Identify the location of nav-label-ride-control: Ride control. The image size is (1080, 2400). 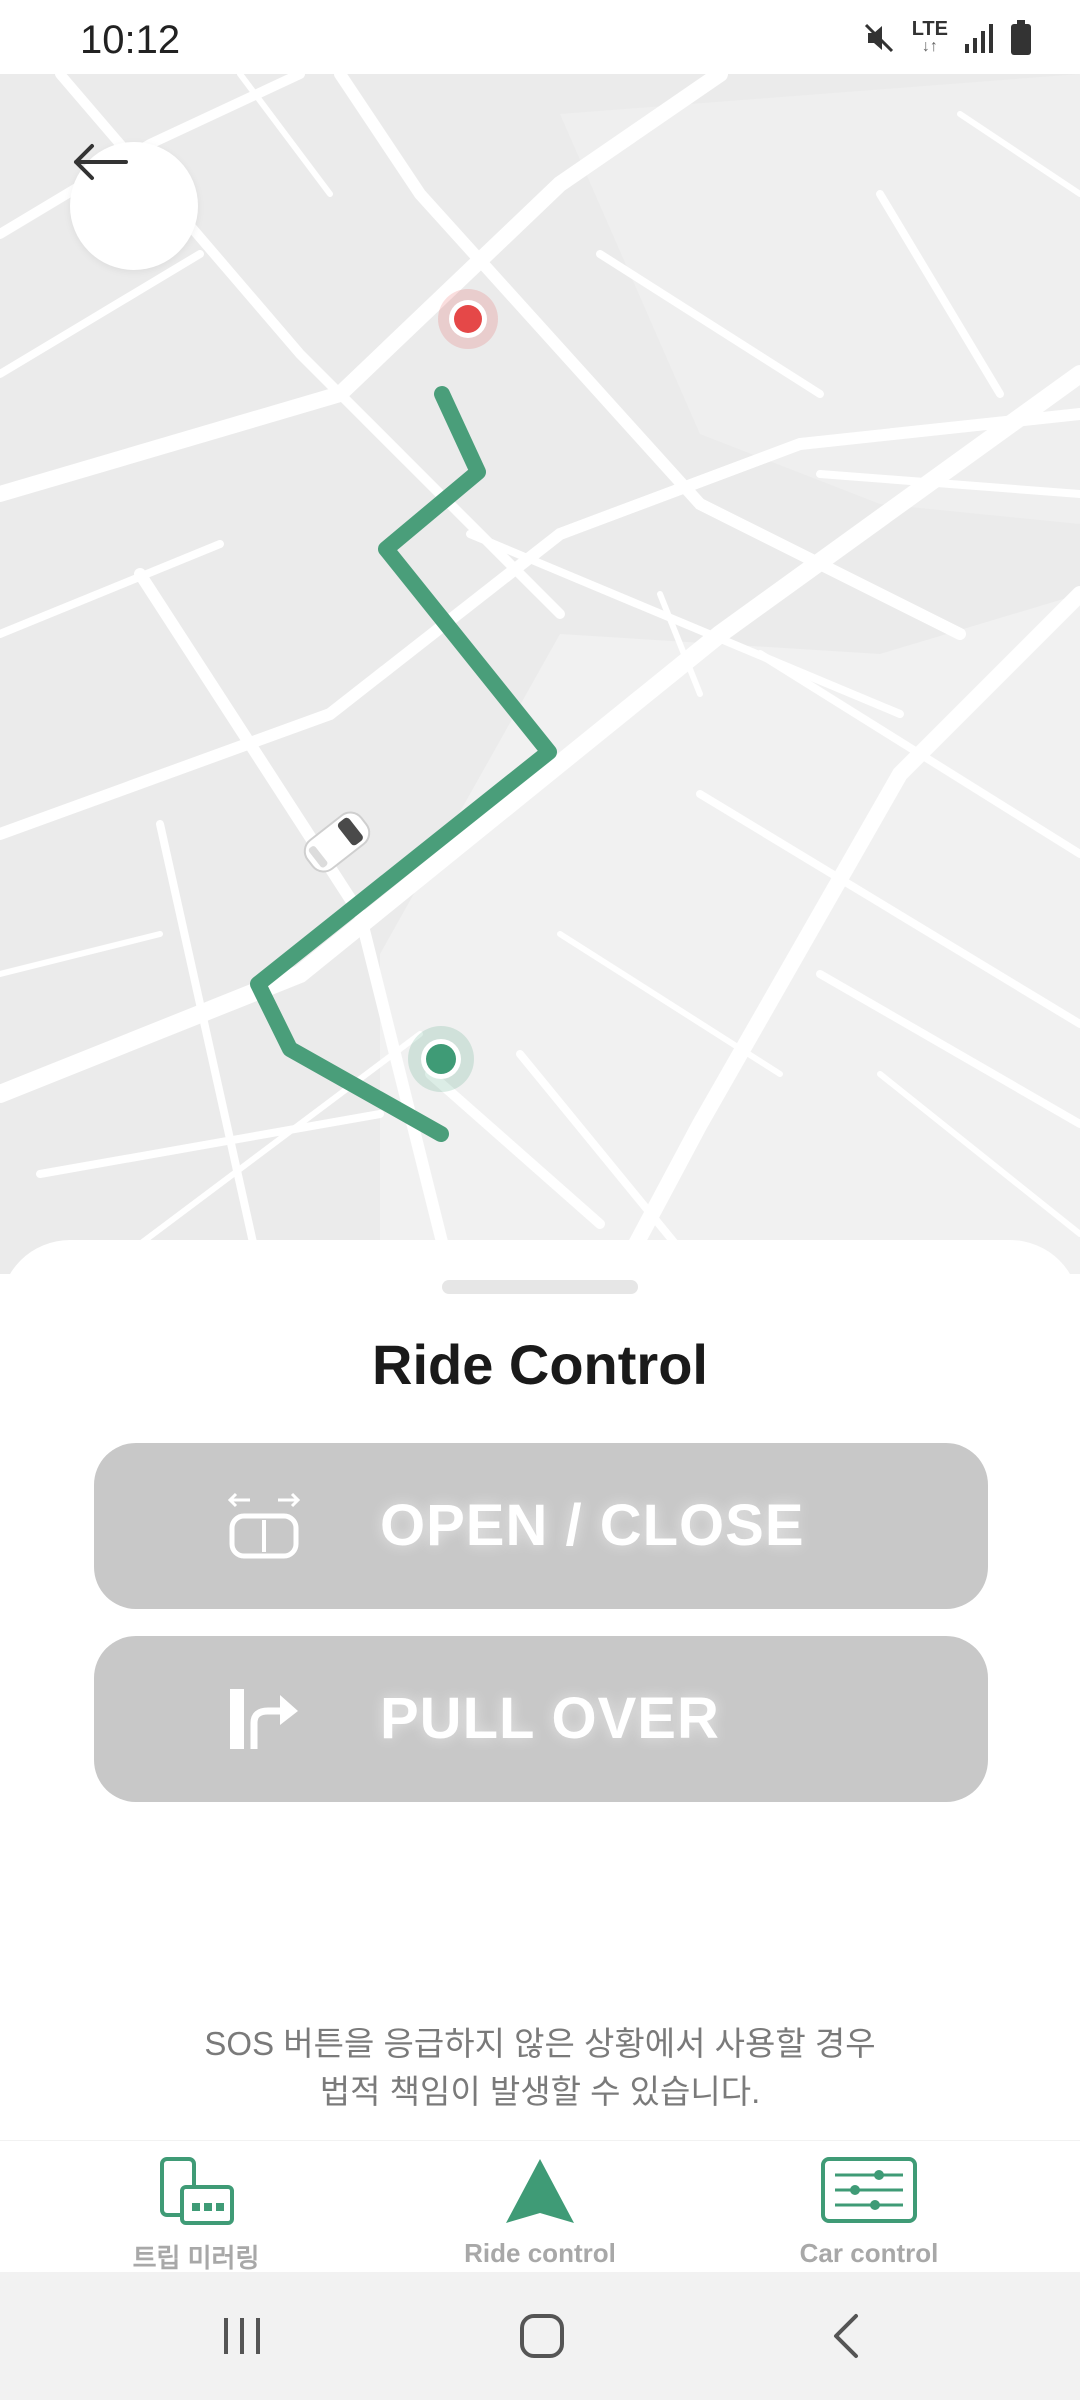
(540, 2253).